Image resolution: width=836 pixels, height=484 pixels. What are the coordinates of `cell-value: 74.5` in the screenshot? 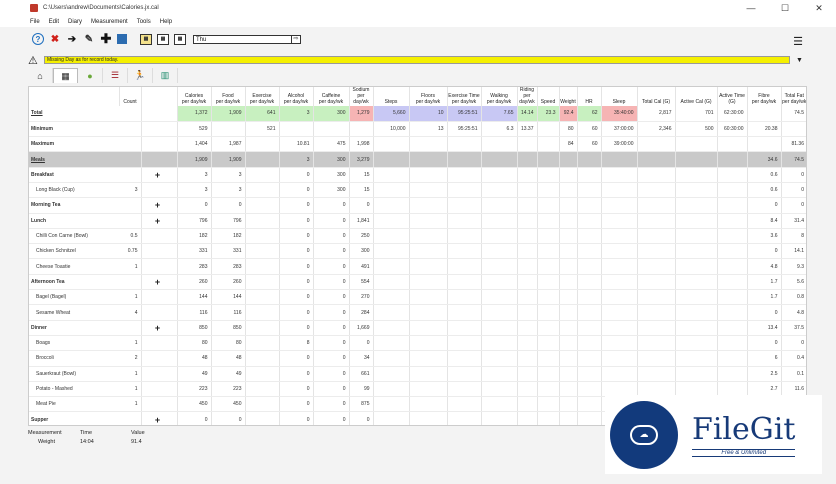 It's located at (793, 114).